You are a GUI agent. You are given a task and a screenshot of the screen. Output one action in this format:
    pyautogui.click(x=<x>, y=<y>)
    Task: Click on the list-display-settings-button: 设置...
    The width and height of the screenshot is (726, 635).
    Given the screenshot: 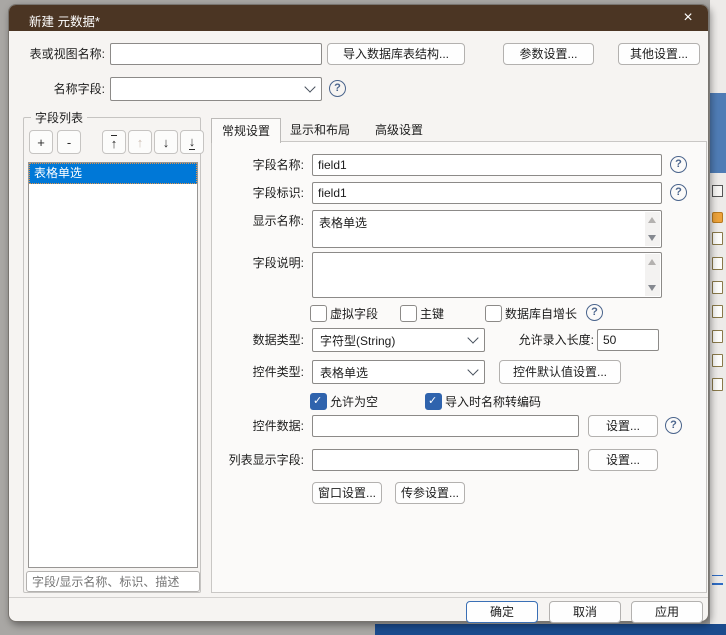 What is the action you would take?
    pyautogui.click(x=623, y=460)
    